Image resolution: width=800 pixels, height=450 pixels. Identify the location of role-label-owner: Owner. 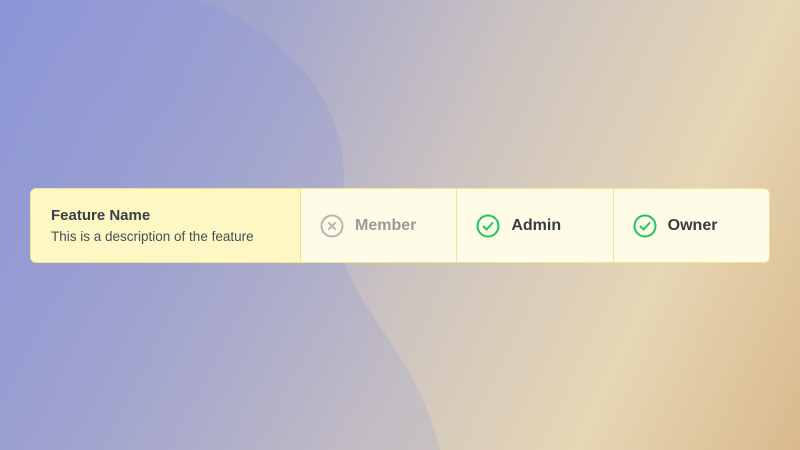
(692, 225).